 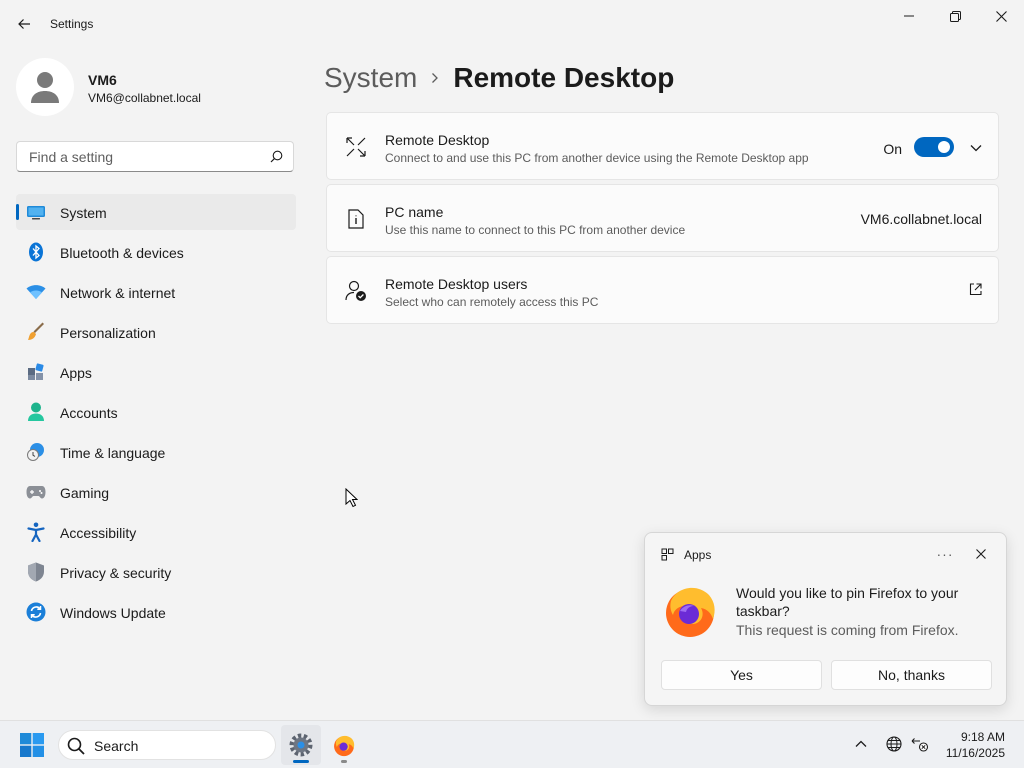 I want to click on user-name: VM6, so click(x=102, y=80).